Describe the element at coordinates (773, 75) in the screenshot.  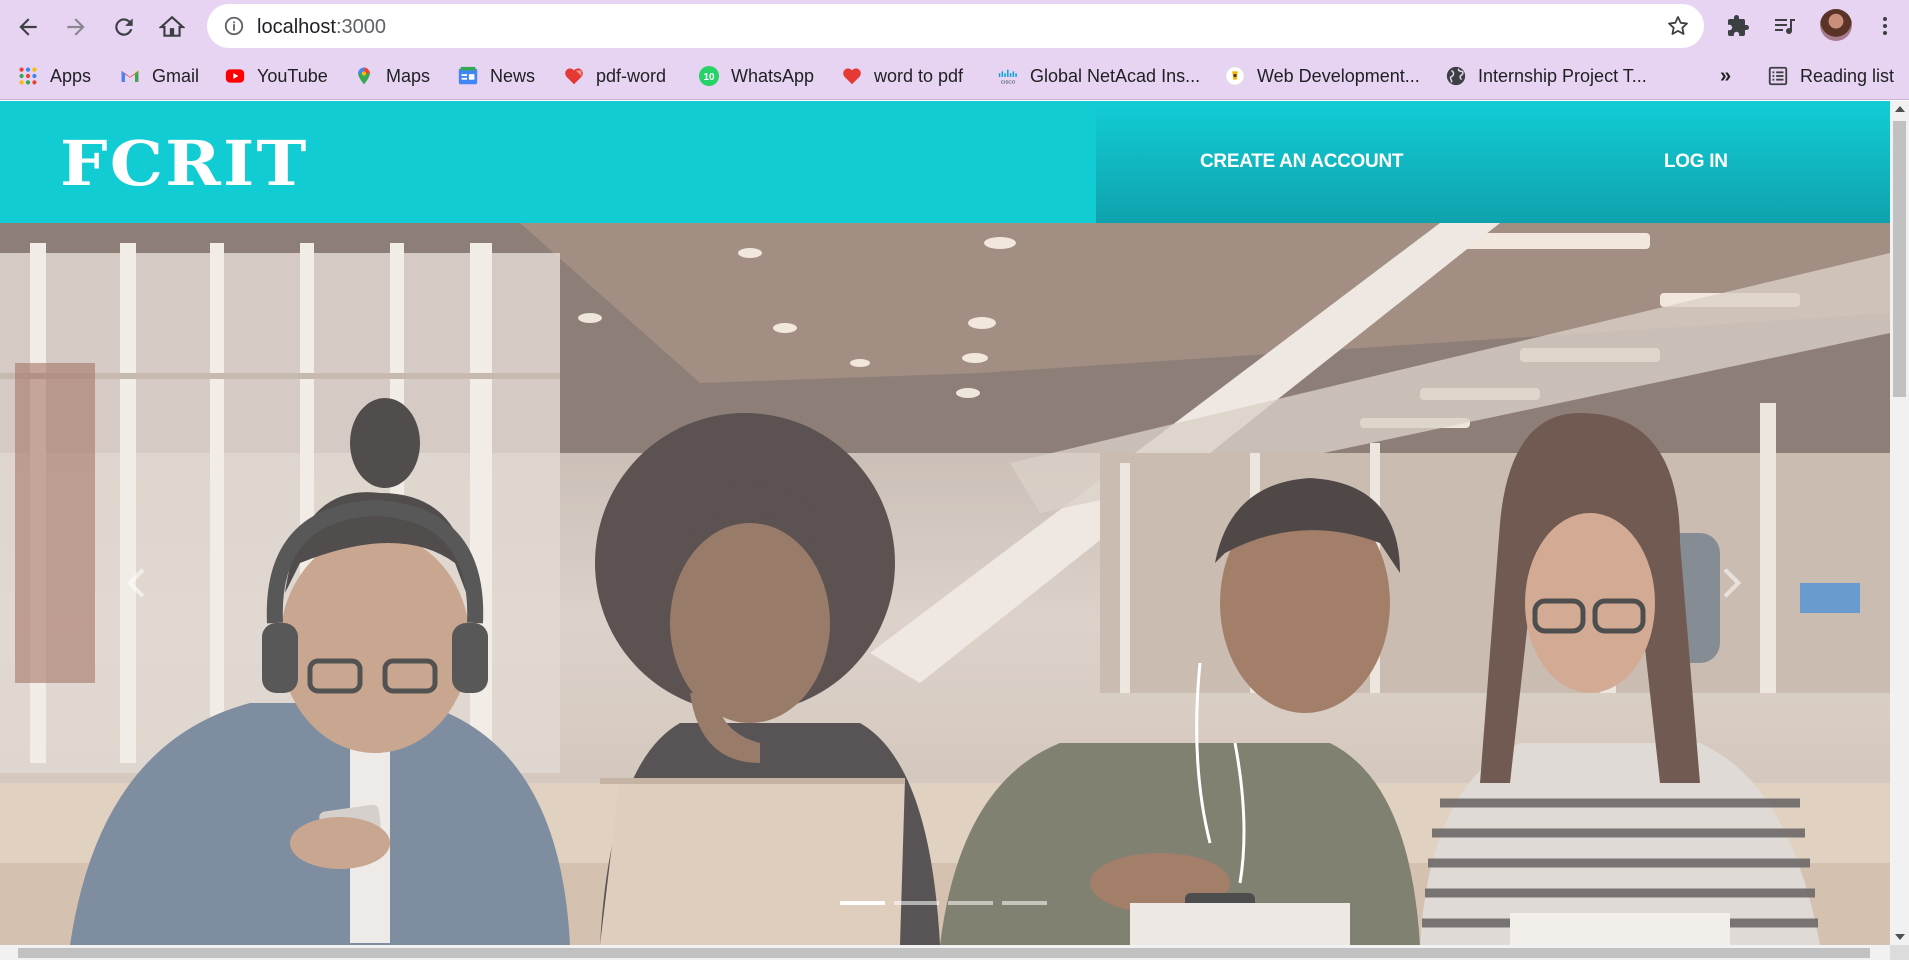
I see `bookmark-label: WhatsApp` at that location.